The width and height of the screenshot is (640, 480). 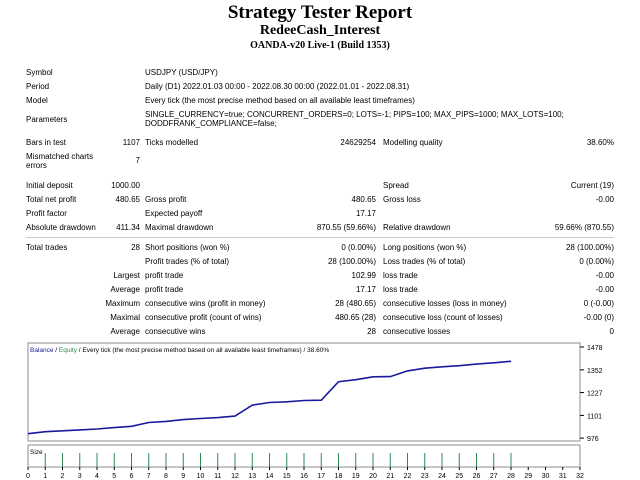 I want to click on legend-balance: Balance, so click(x=42, y=350).